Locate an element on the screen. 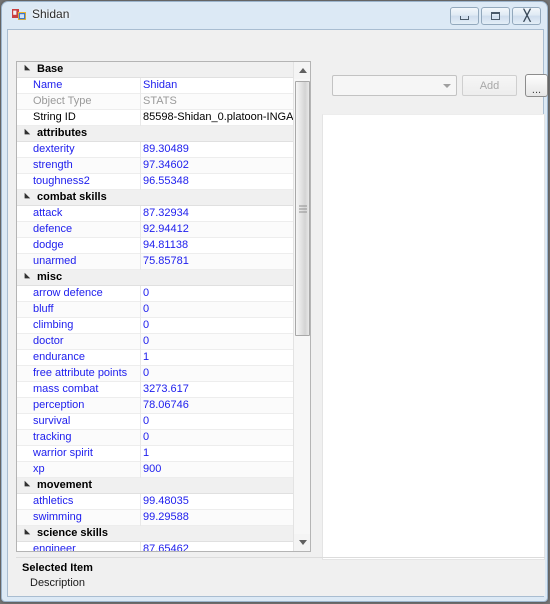  grid-row: bluff 0 is located at coordinates (156, 310).